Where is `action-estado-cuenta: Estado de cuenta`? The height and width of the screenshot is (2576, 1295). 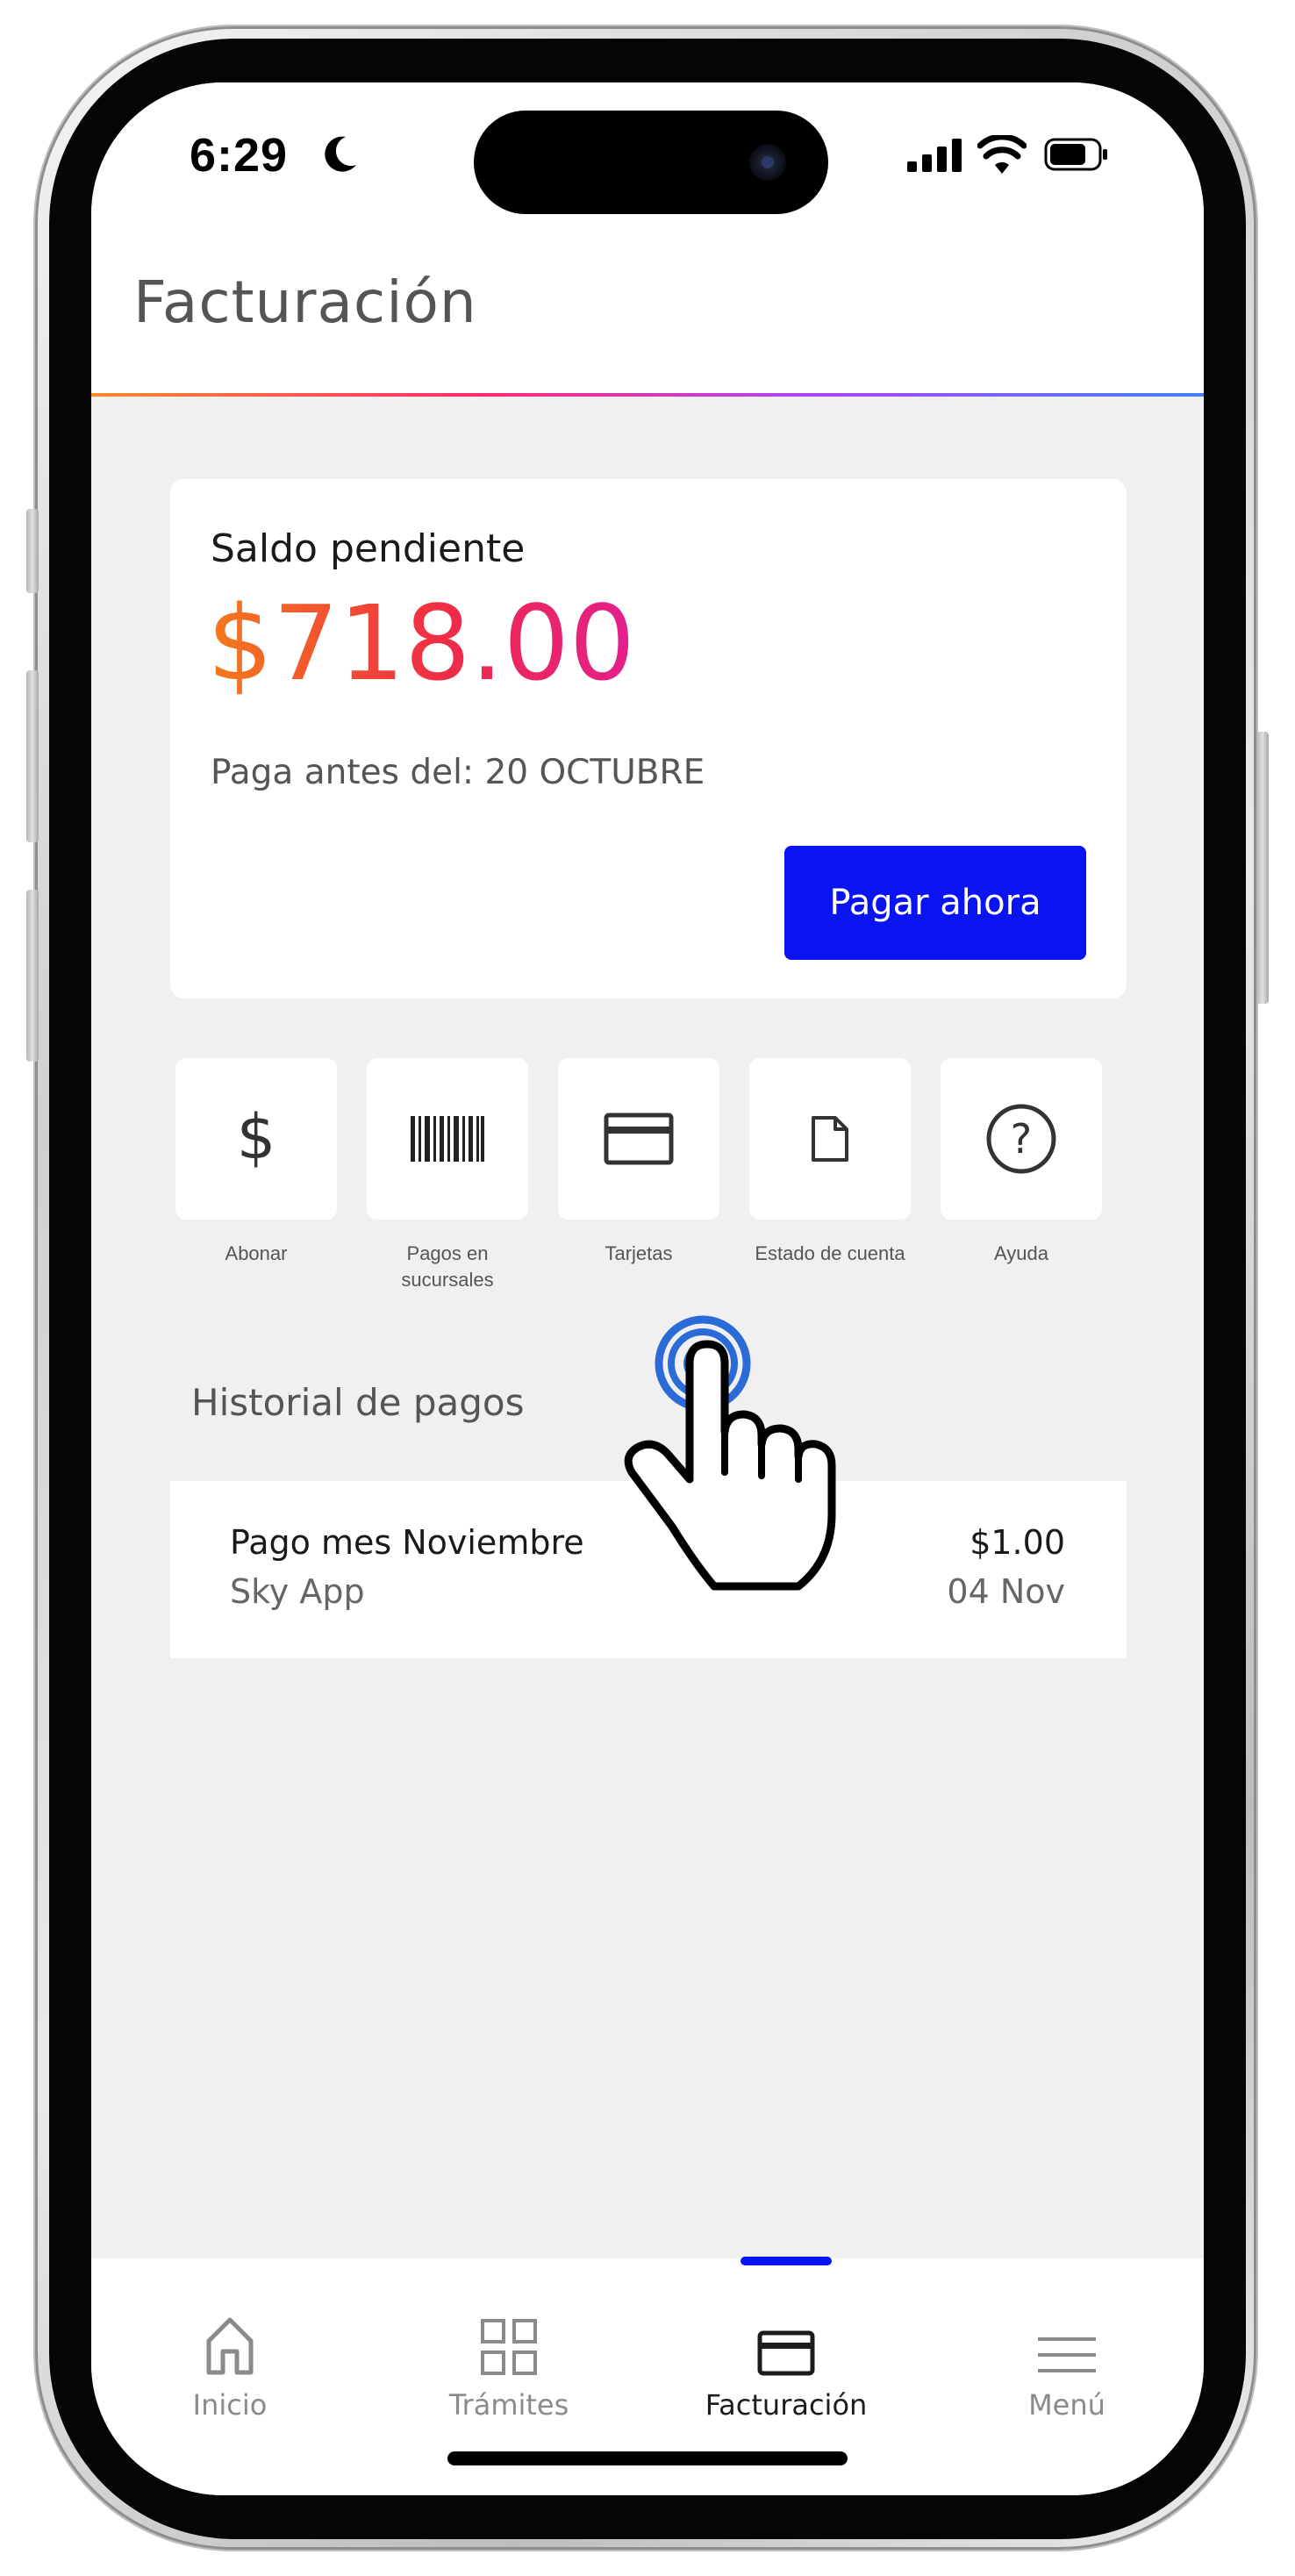 action-estado-cuenta: Estado de cuenta is located at coordinates (830, 1162).